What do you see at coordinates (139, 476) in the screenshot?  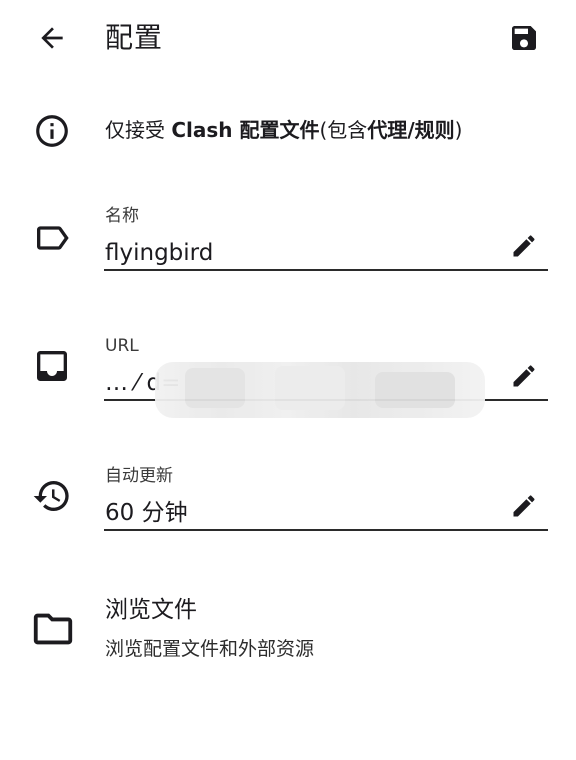 I see `auto-update-label: 自动更新` at bounding box center [139, 476].